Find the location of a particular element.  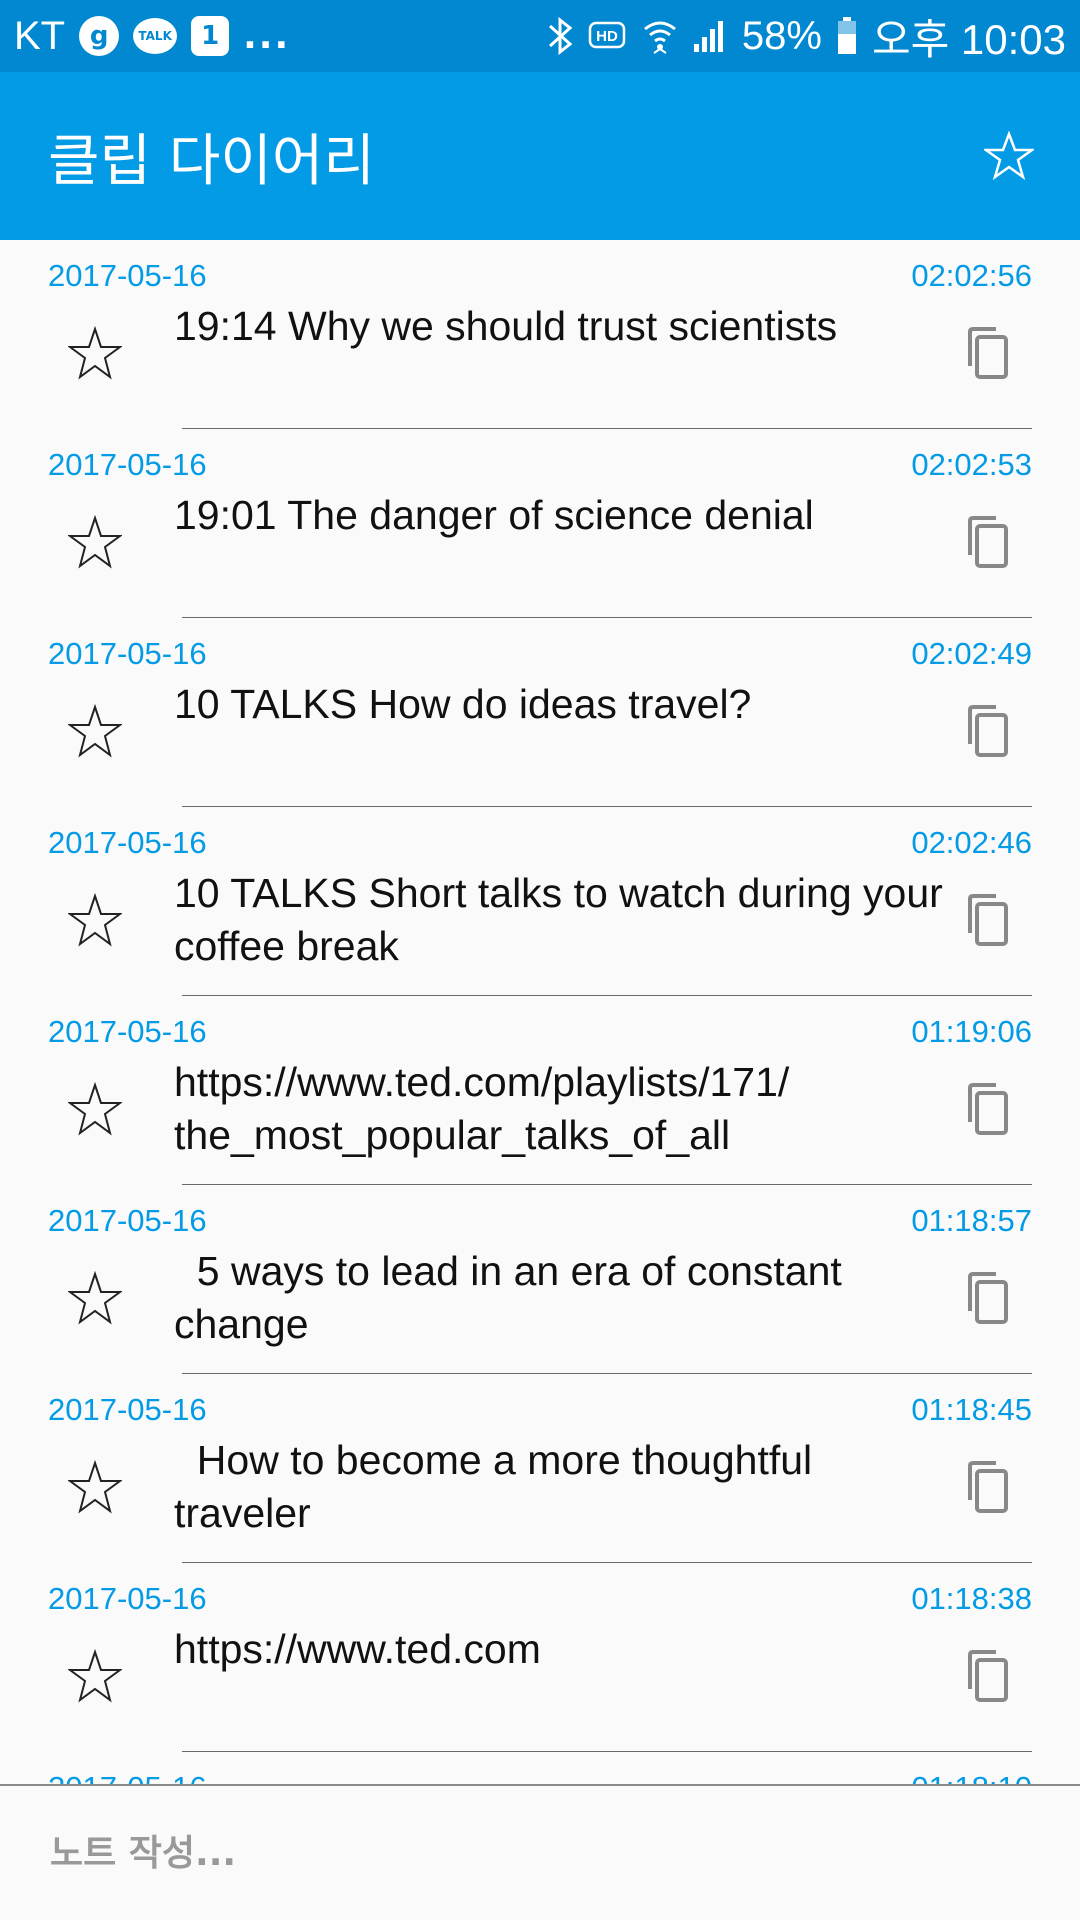

battery-icon is located at coordinates (847, 36).